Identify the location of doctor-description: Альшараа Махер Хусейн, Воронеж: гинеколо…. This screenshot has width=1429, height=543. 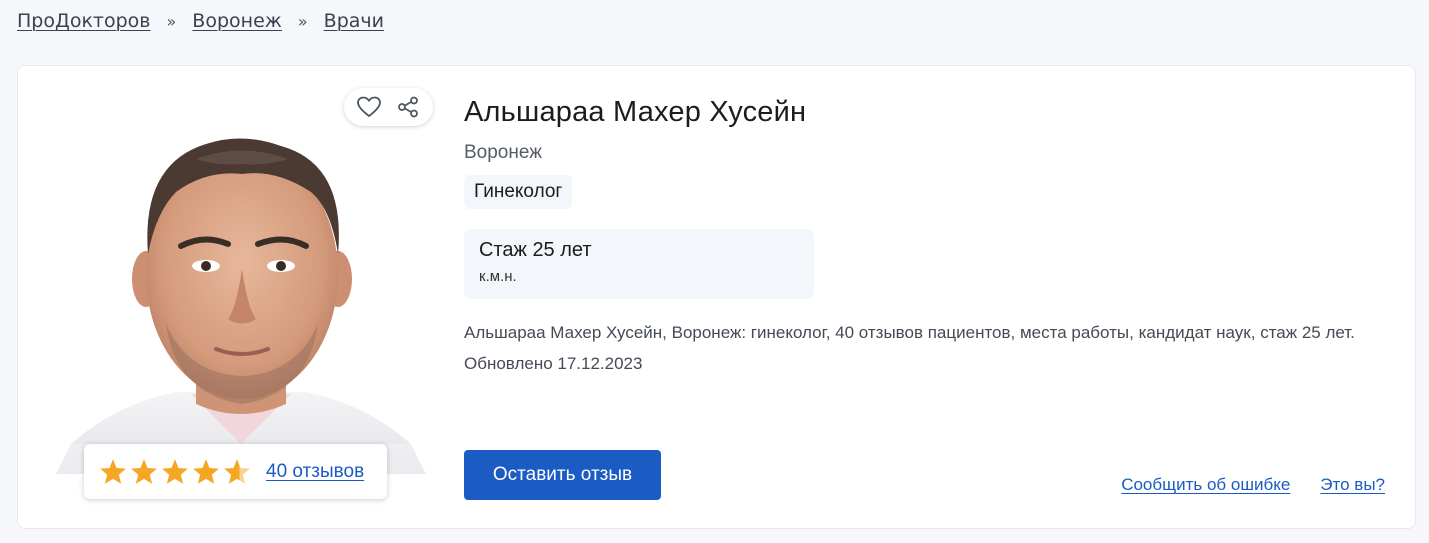
(909, 332).